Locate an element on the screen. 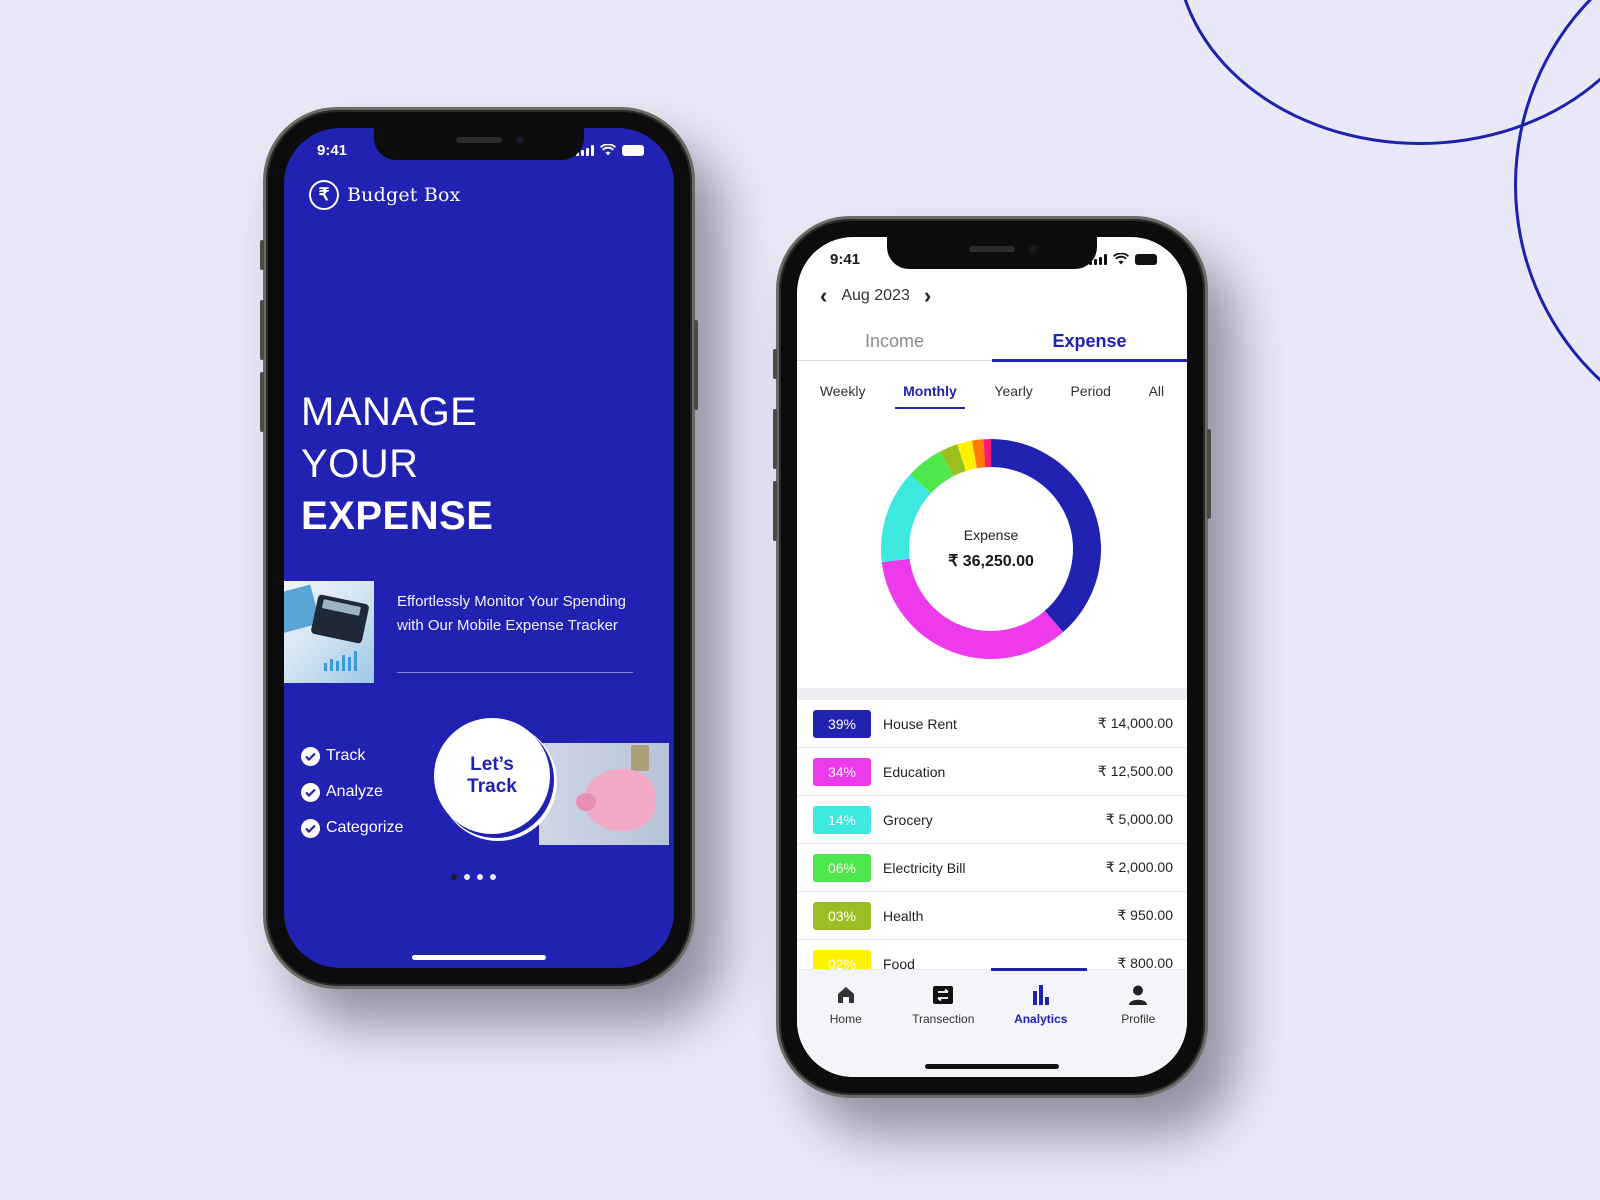 Image resolution: width=1600 pixels, height=1200 pixels. nav-active-indicator is located at coordinates (1039, 969).